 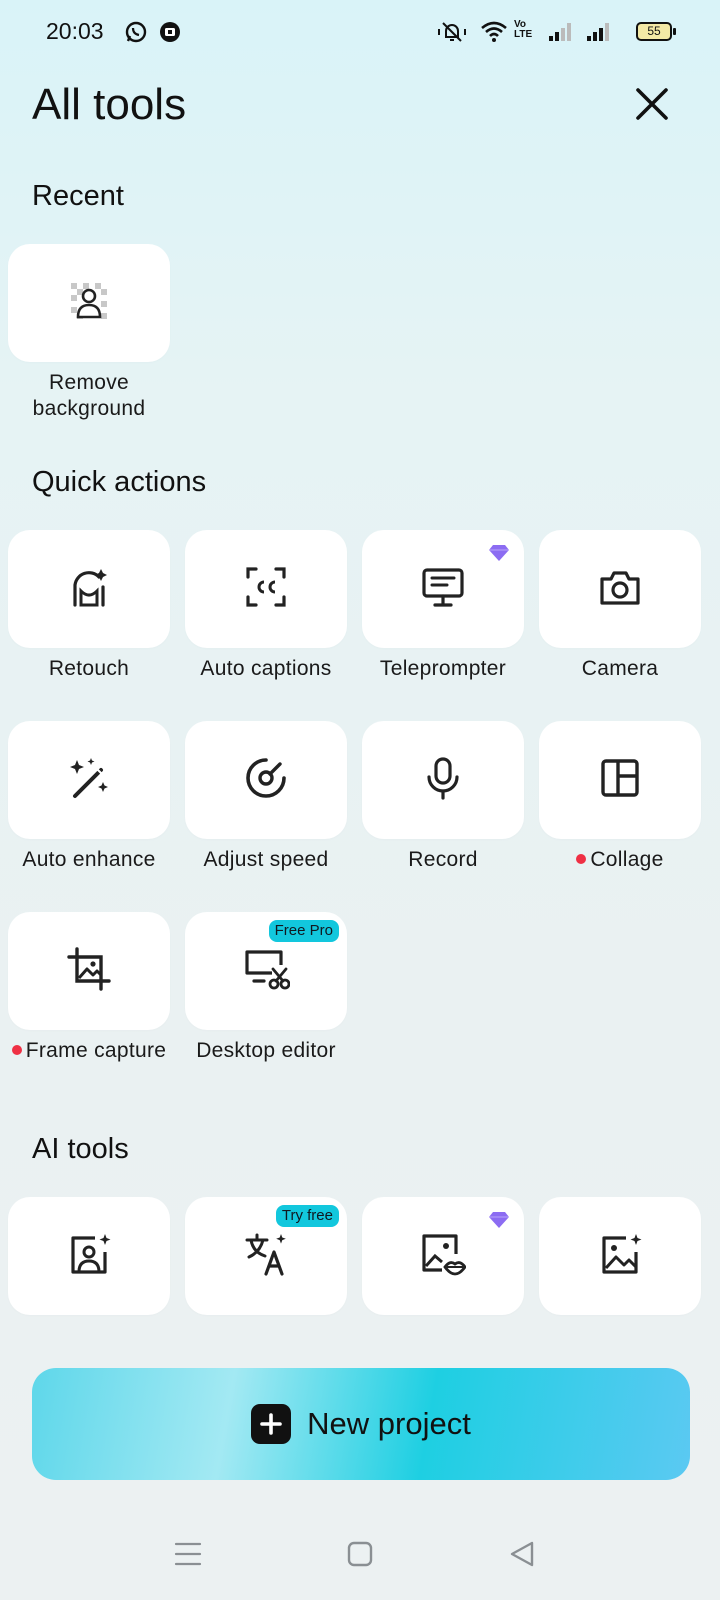 I want to click on system-nav-bar, so click(x=360, y=1560).